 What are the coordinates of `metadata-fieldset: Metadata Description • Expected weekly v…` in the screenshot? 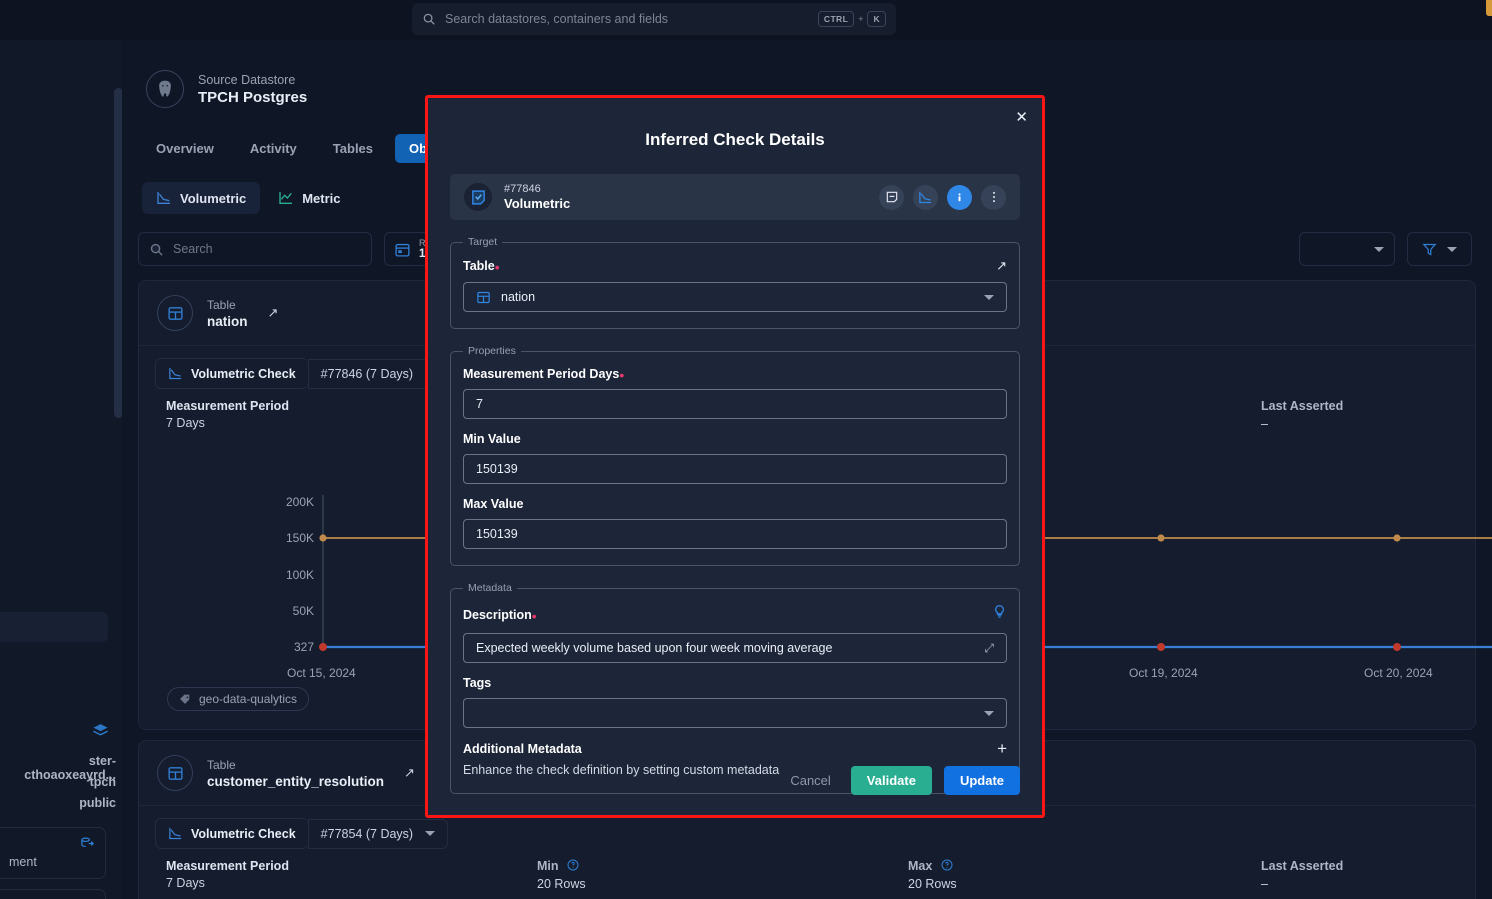 It's located at (735, 688).